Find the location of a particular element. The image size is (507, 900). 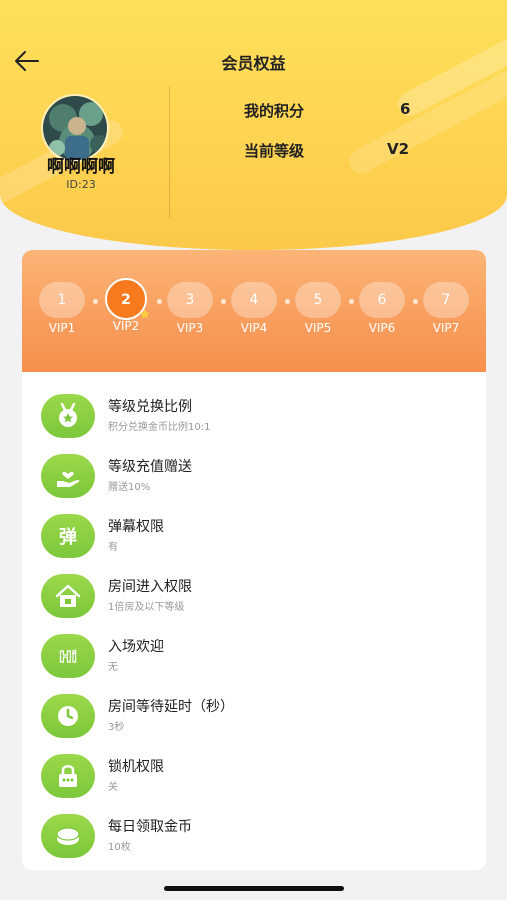

vip-level-number: 7 is located at coordinates (446, 300).